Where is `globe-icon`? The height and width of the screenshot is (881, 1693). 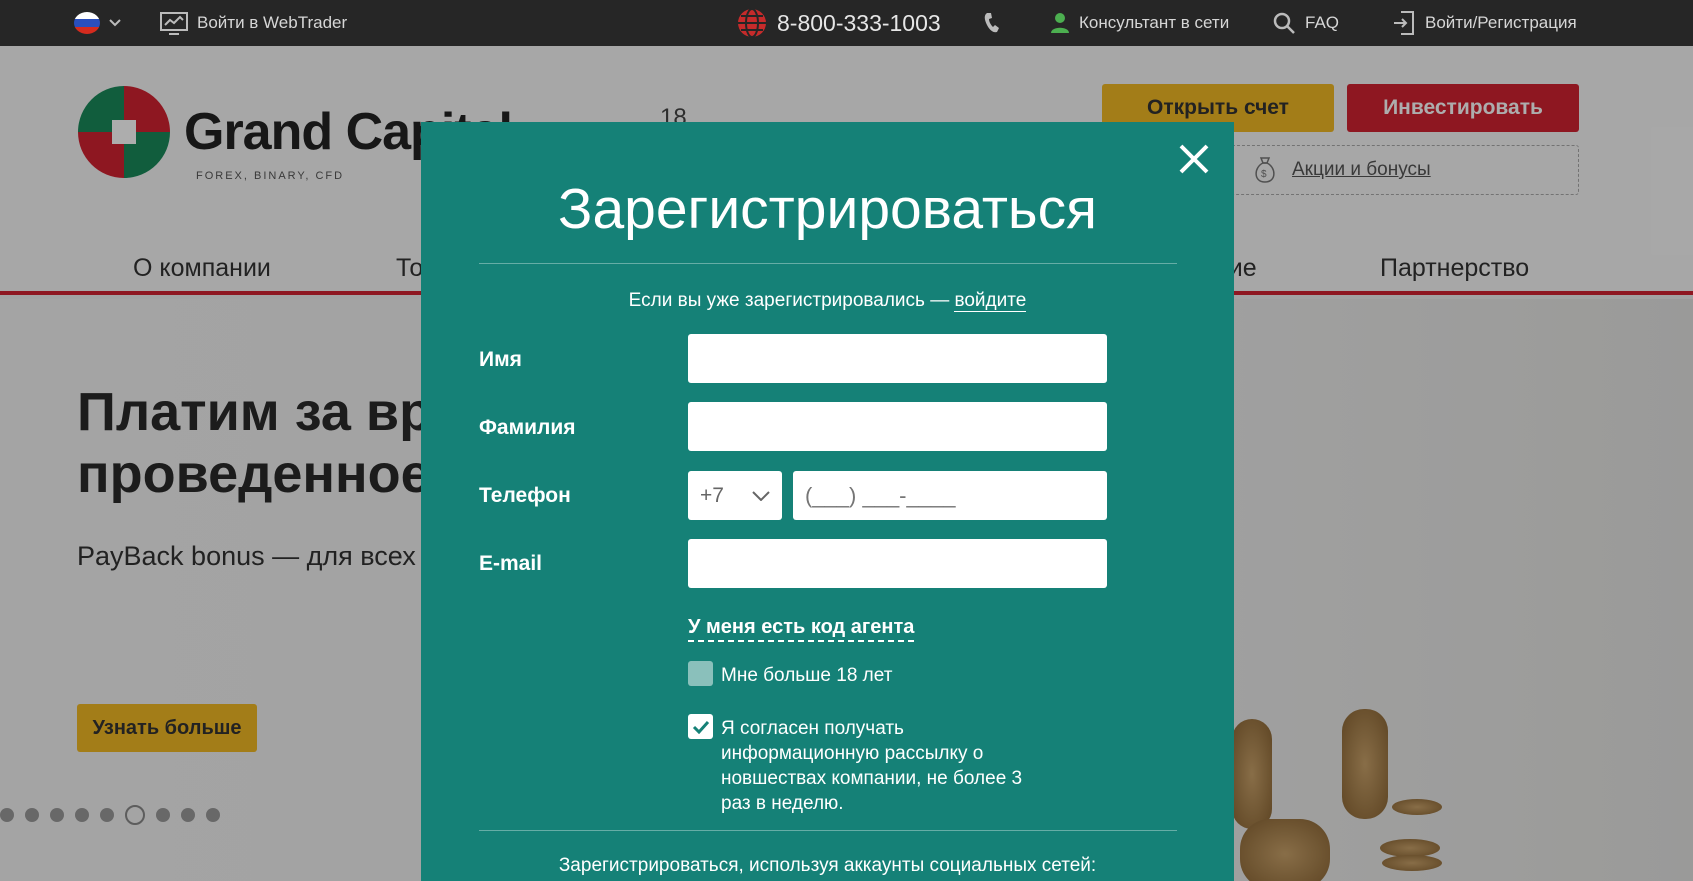 globe-icon is located at coordinates (752, 23).